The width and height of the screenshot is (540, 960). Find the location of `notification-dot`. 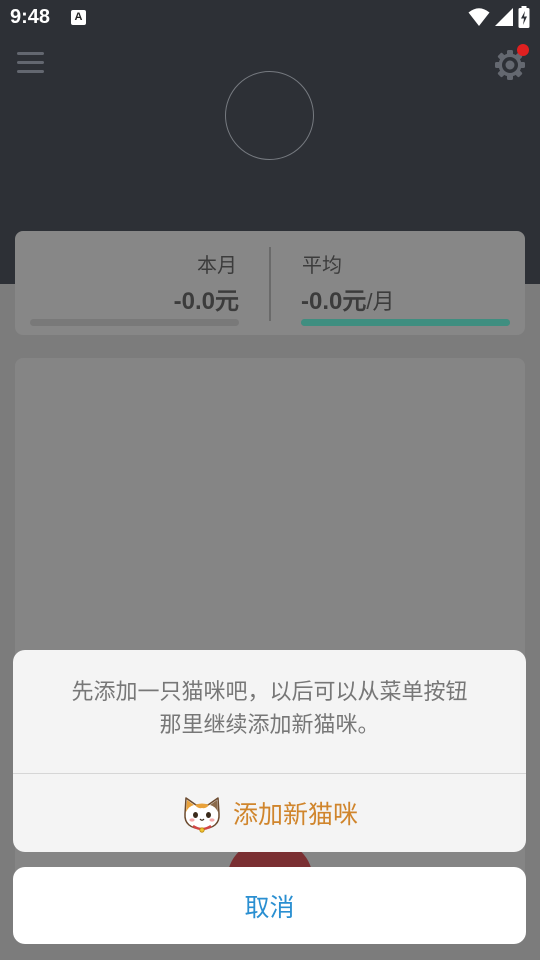

notification-dot is located at coordinates (523, 50).